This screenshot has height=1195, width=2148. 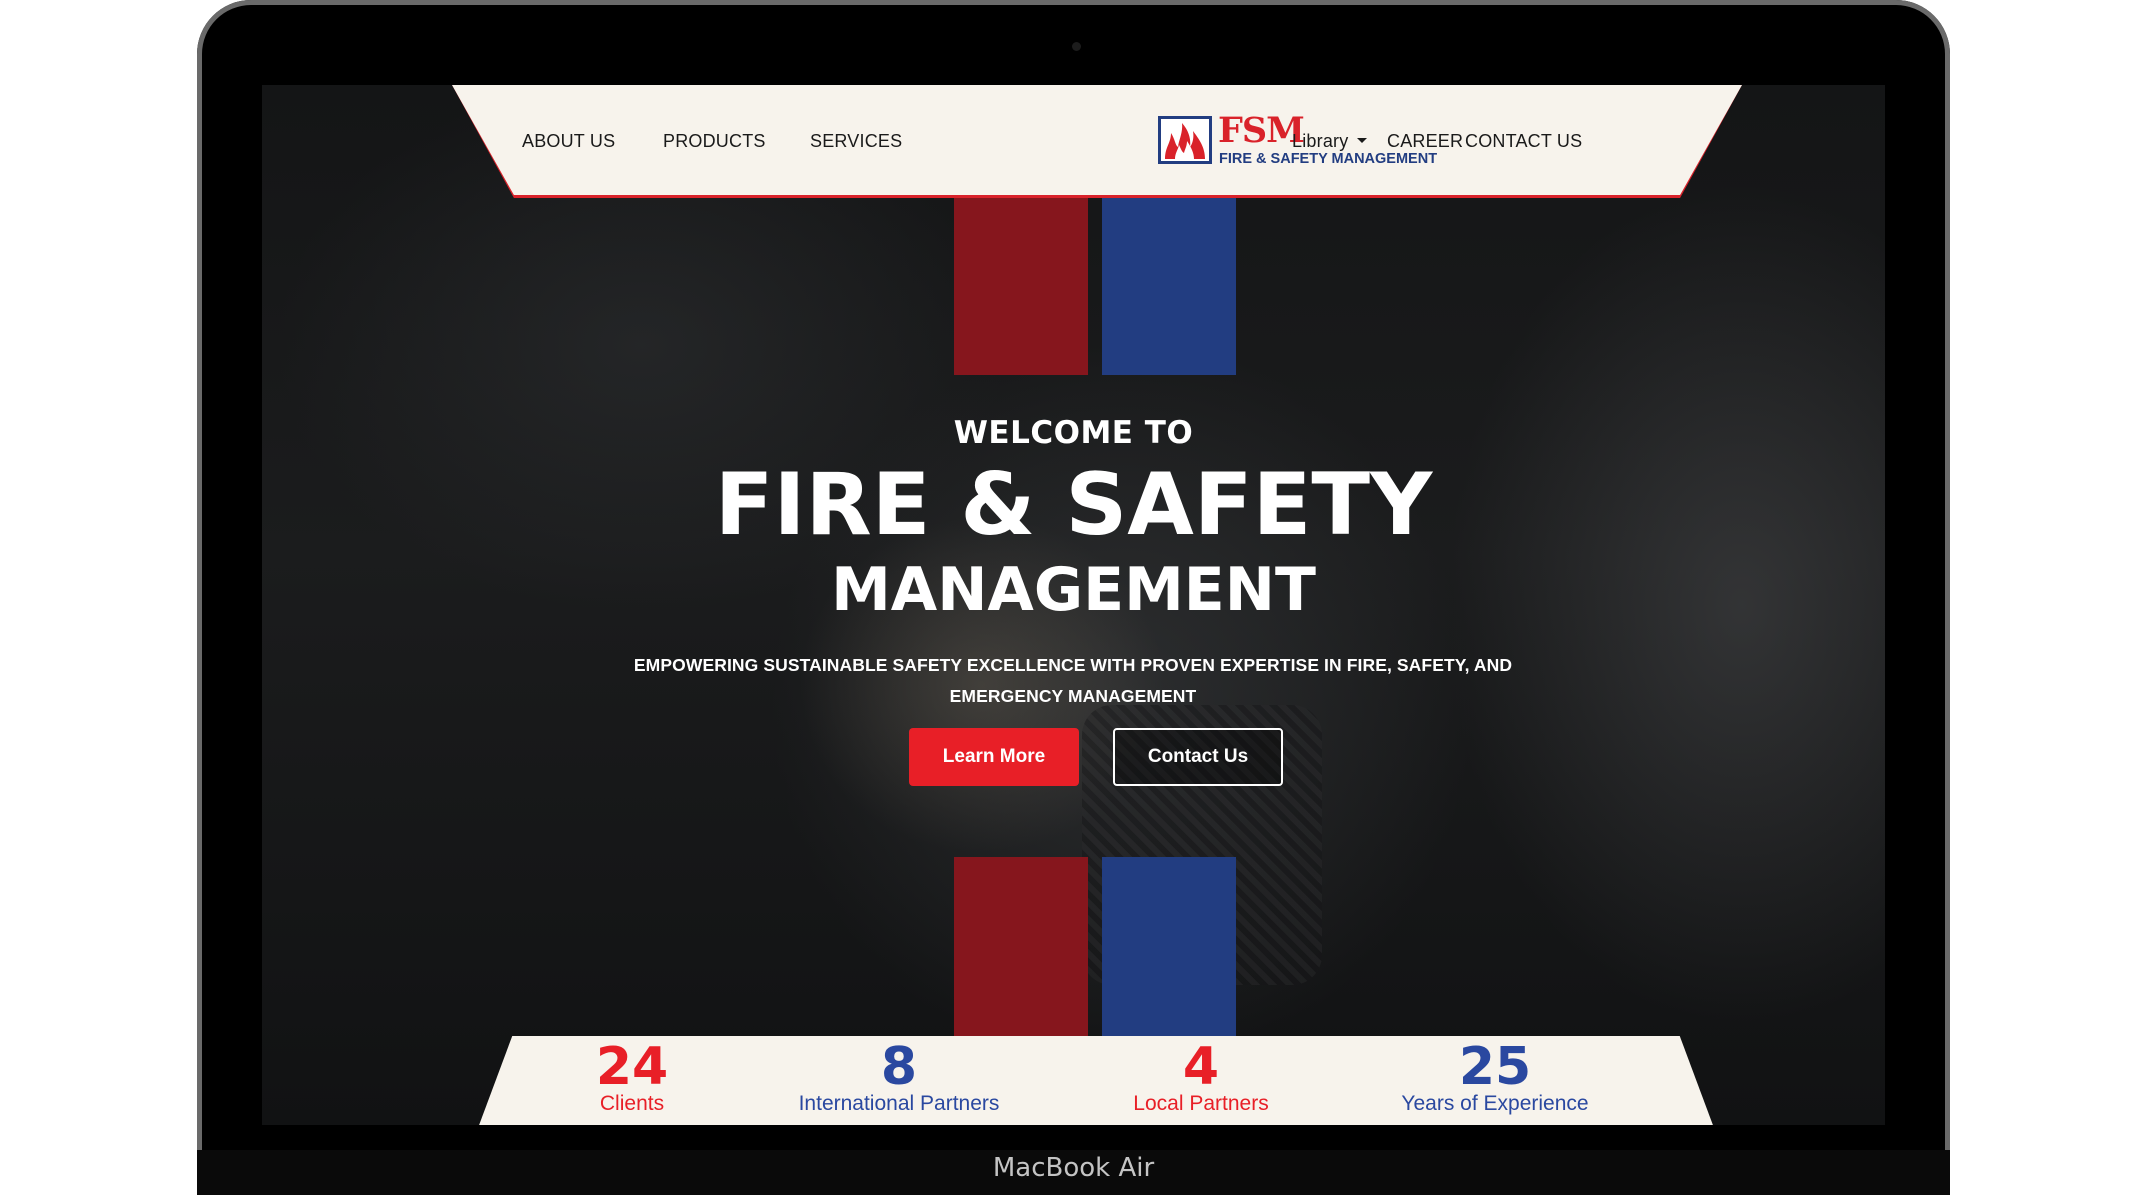 I want to click on flame-icon, so click(x=1185, y=140).